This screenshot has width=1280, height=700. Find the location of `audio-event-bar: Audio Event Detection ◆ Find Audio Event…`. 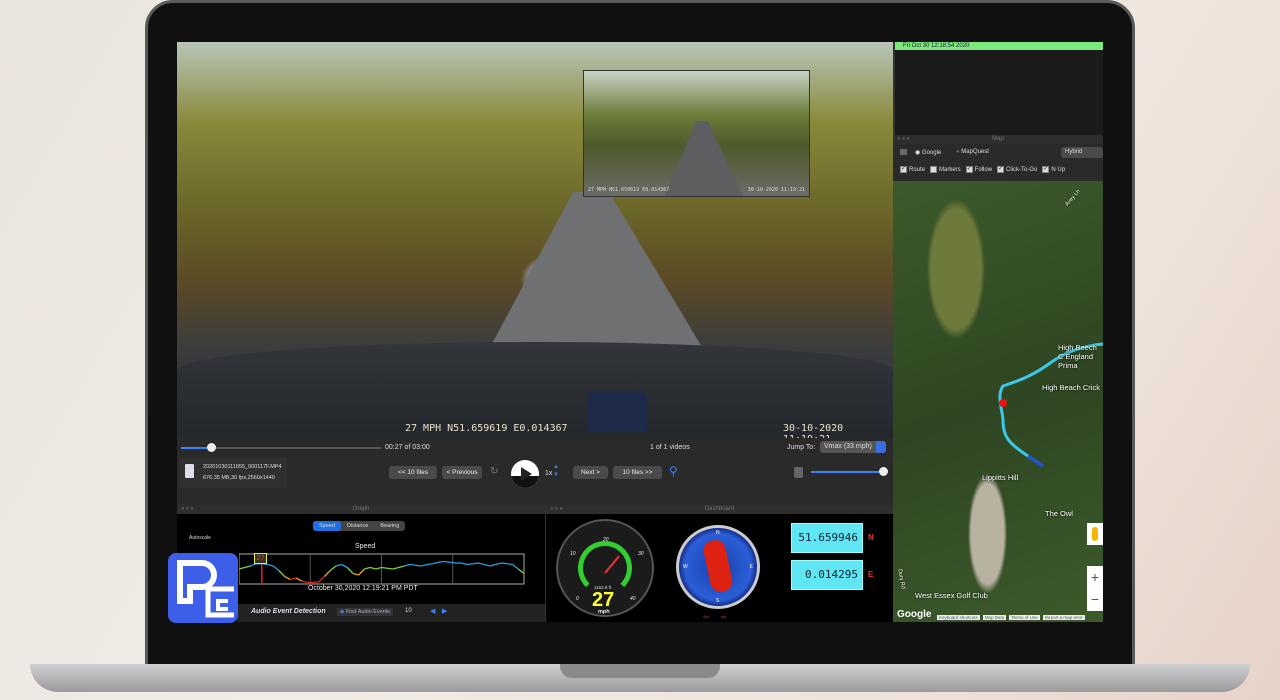

audio-event-bar: Audio Event Detection ◆ Find Audio Event… is located at coordinates (391, 613).